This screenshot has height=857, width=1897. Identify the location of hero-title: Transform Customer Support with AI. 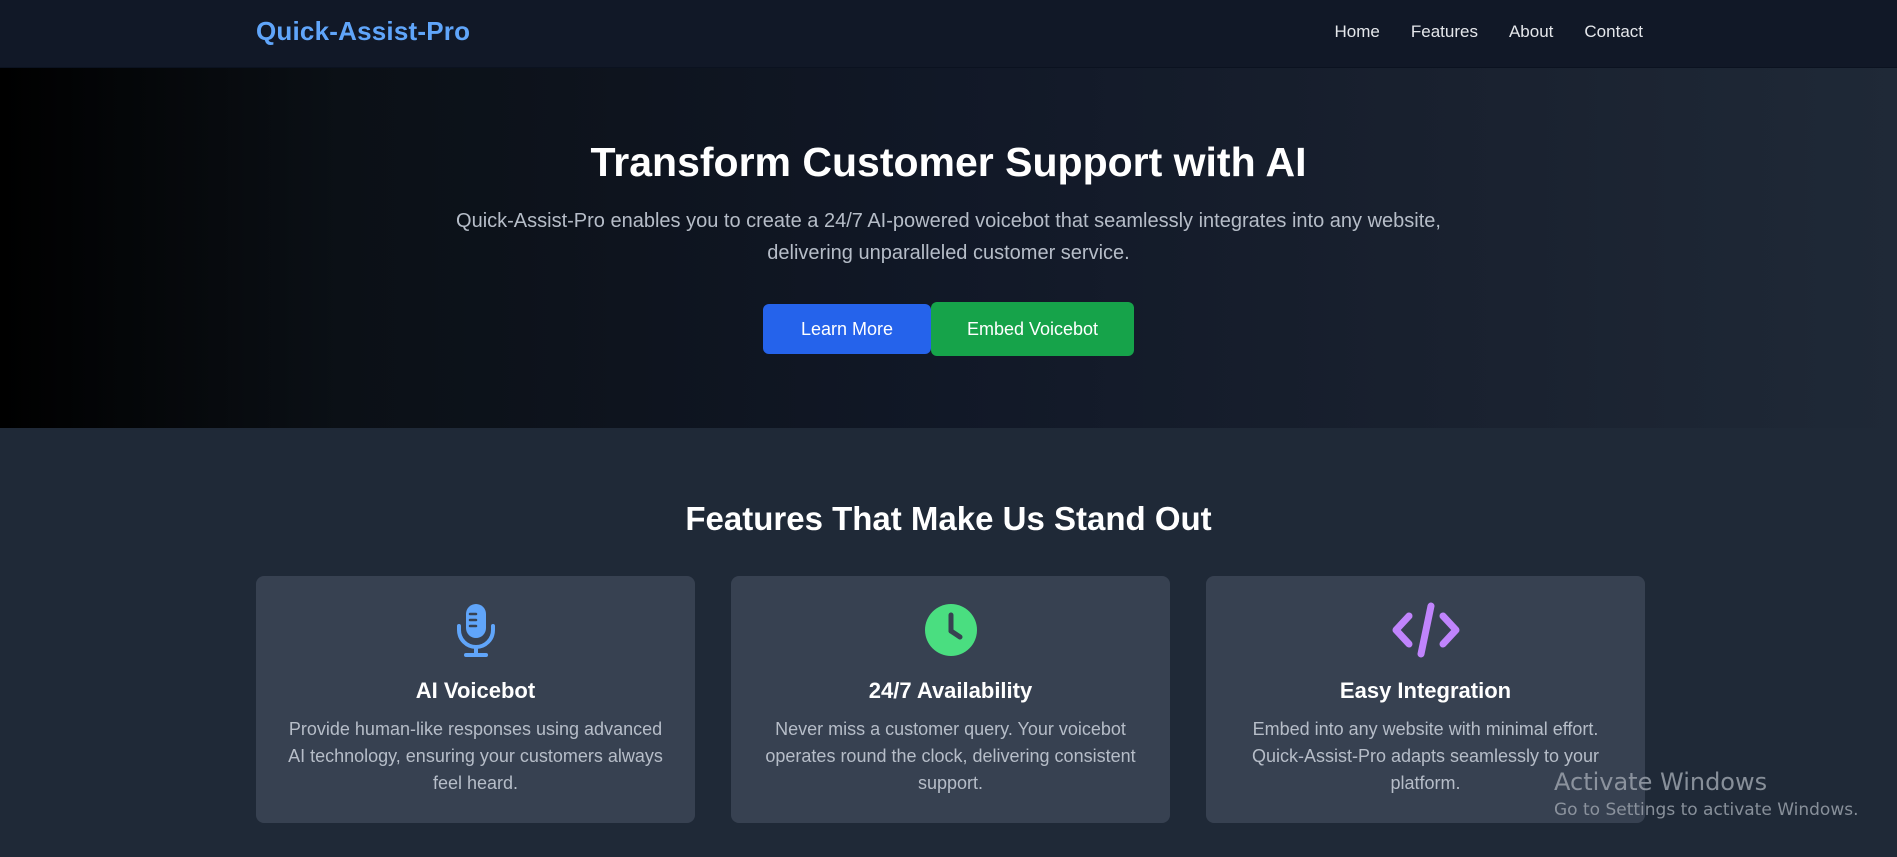
(948, 162).